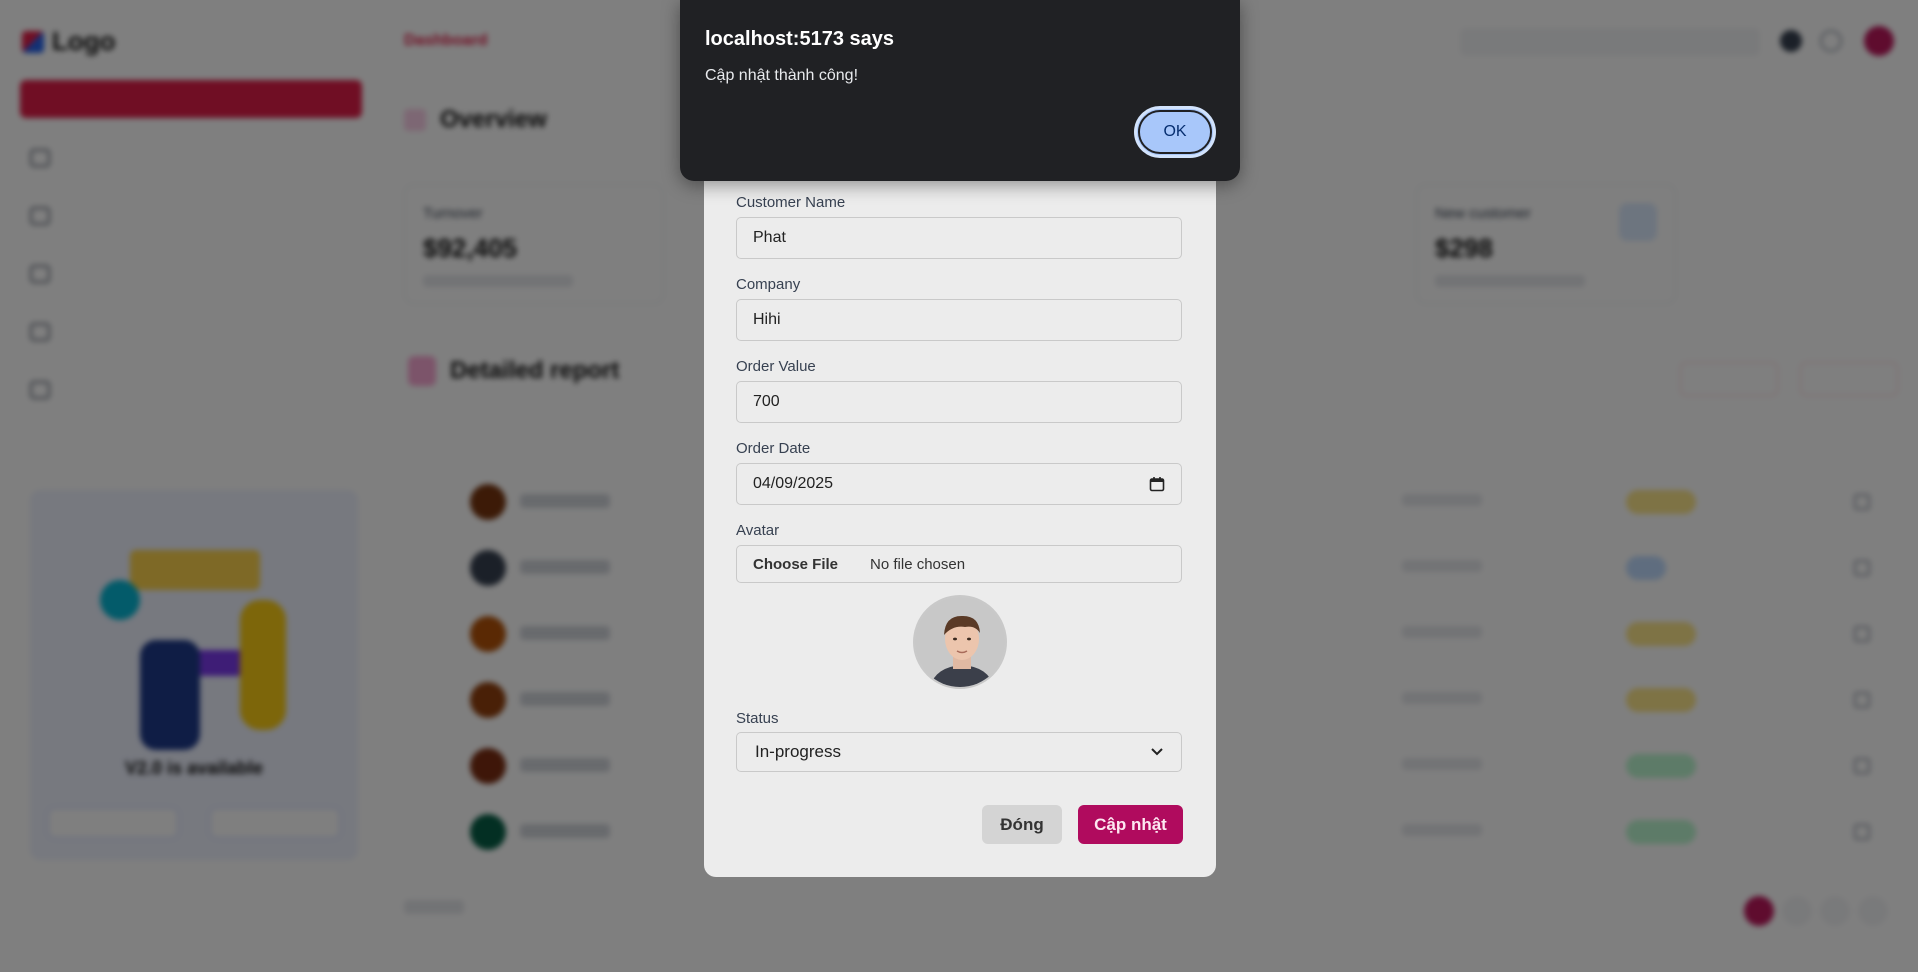 This screenshot has height=972, width=1918. What do you see at coordinates (776, 366) in the screenshot?
I see `order-value-label: Order Value` at bounding box center [776, 366].